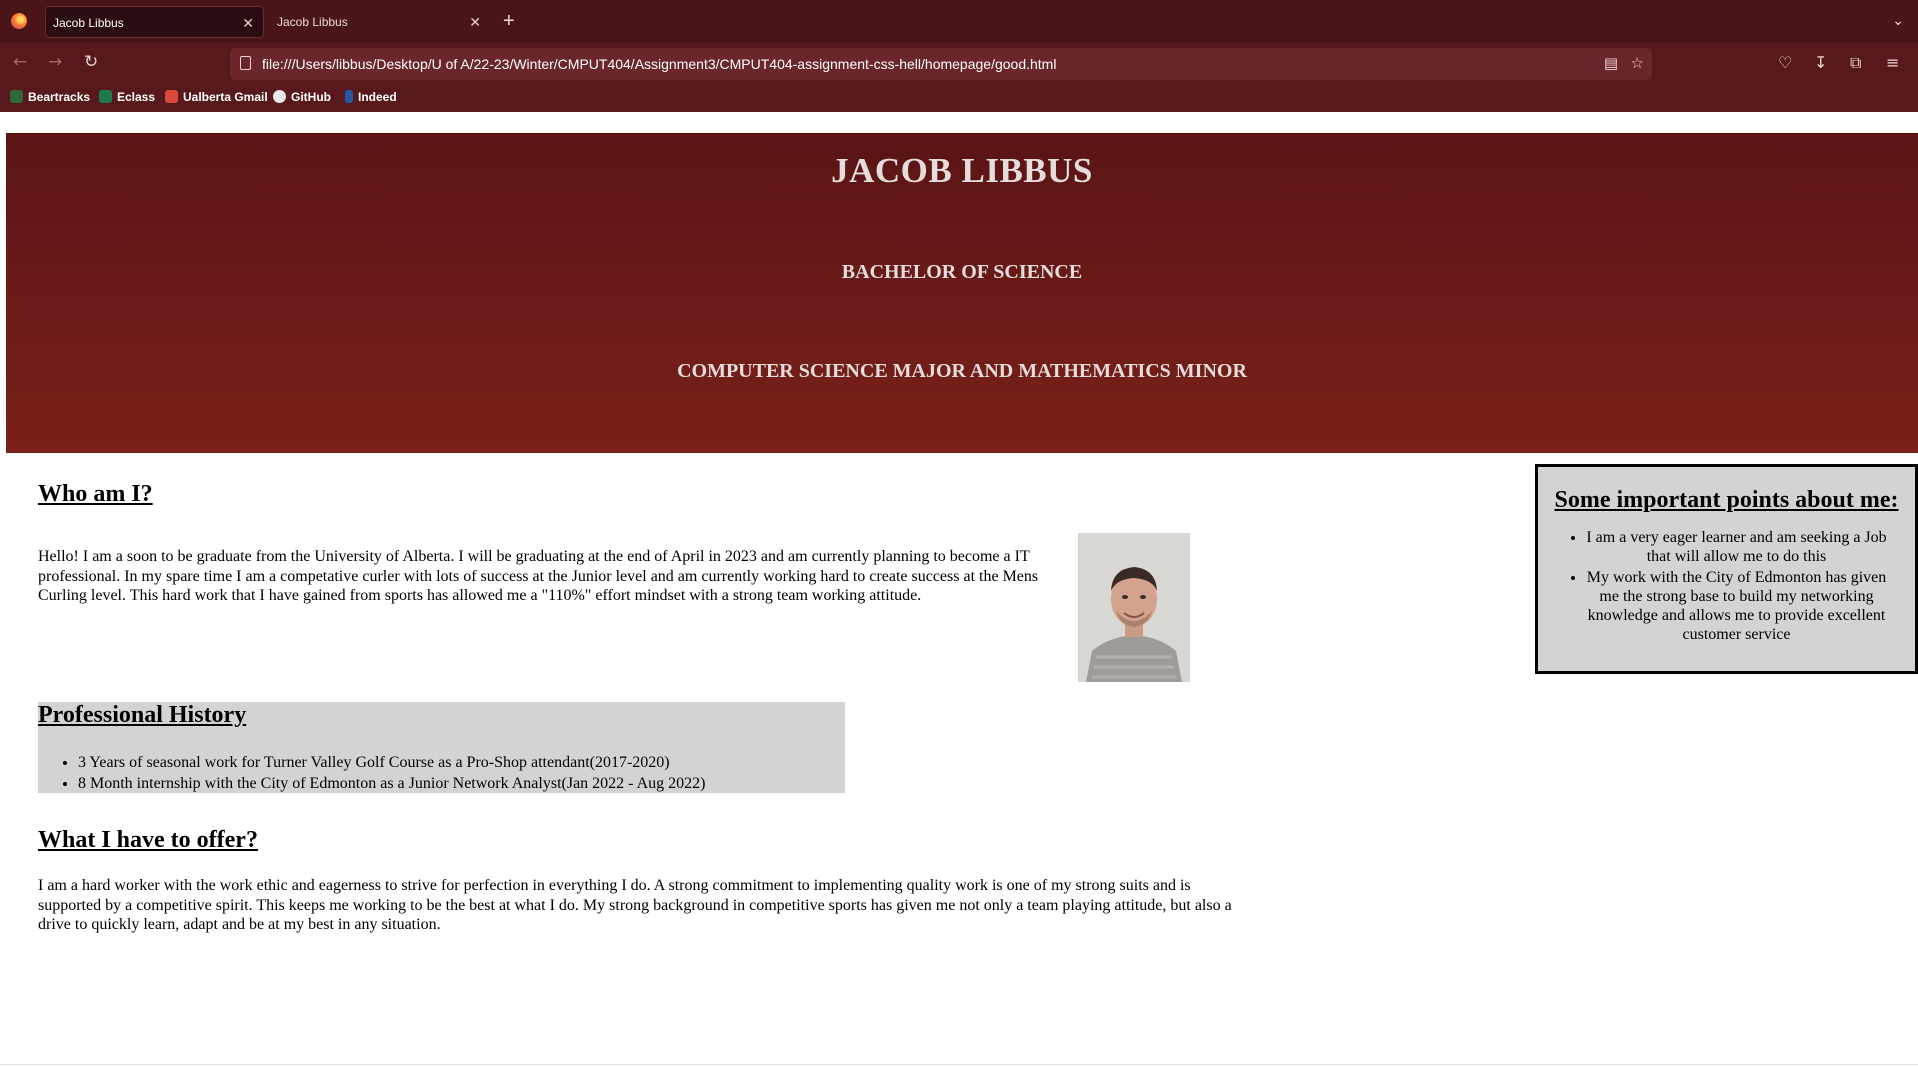 The height and width of the screenshot is (1067, 1918). I want to click on extensions-icon: ⧉, so click(1855, 63).